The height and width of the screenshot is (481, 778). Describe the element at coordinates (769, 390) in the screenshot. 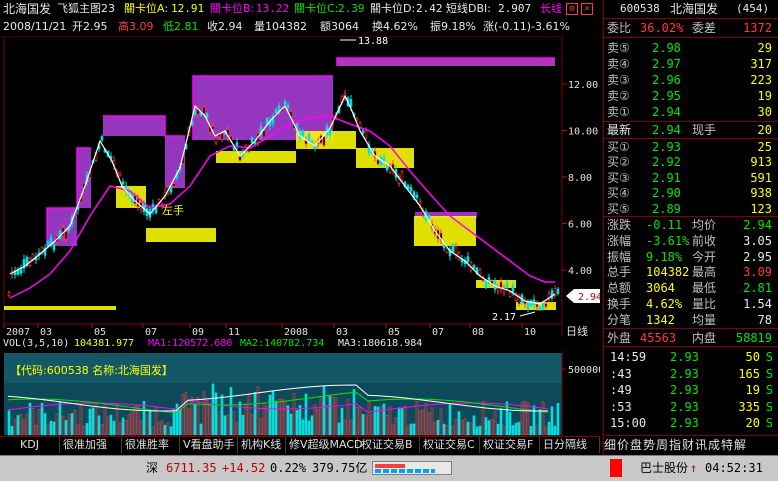

I see `tick-flag: S` at that location.